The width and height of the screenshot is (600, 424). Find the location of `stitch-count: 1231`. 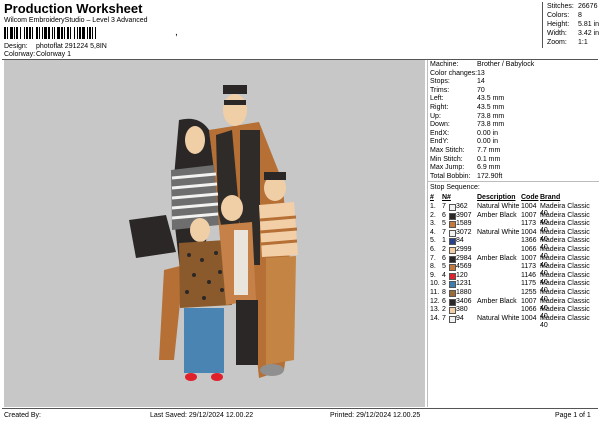

stitch-count: 1231 is located at coordinates (464, 284).